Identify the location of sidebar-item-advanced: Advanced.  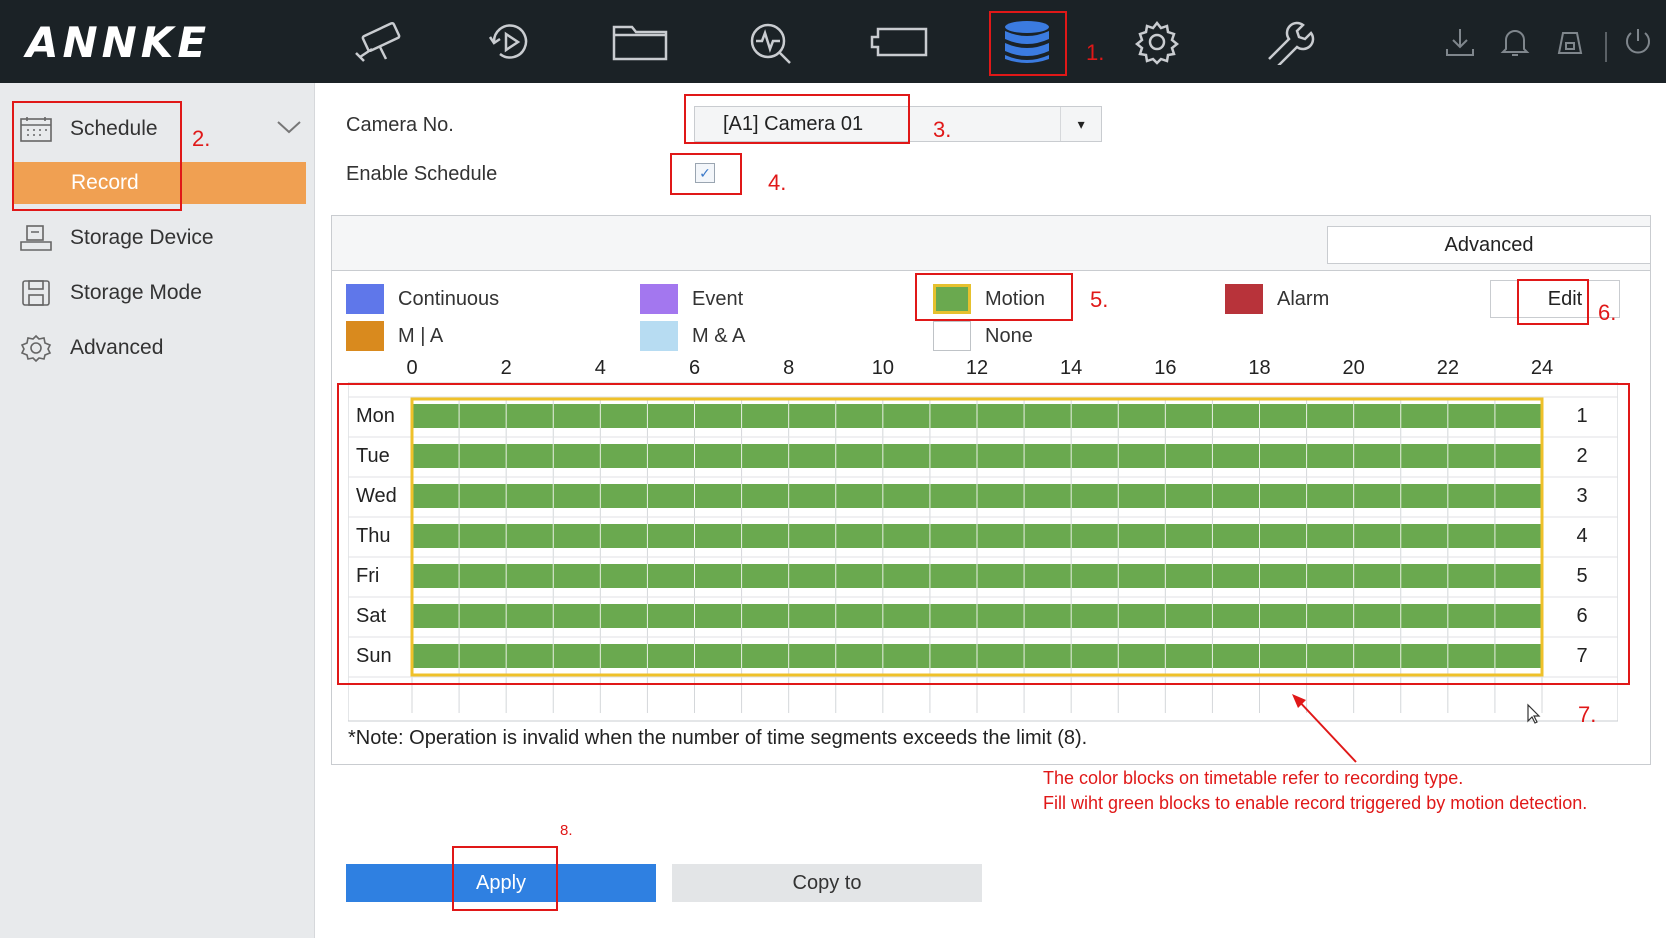
(158, 348).